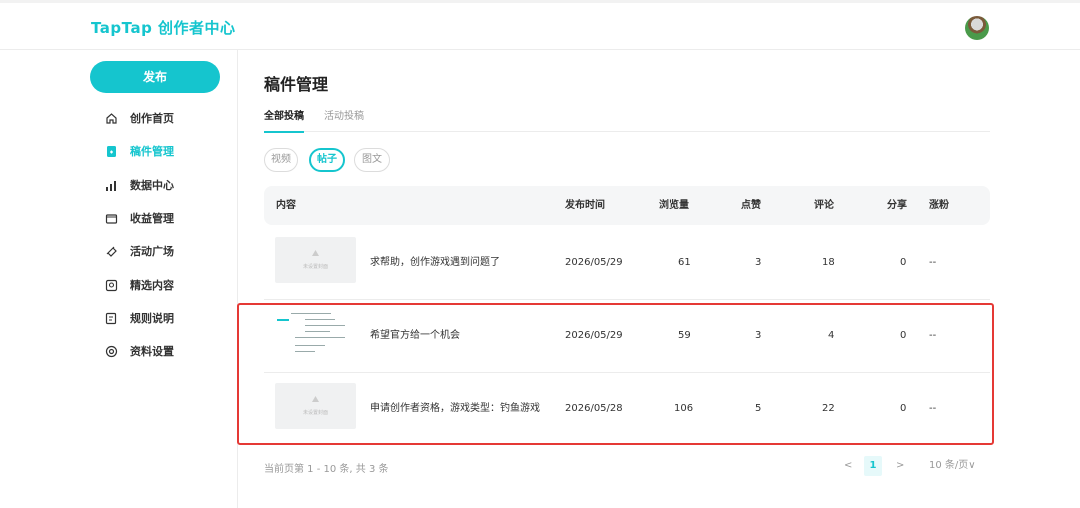 This screenshot has height=508, width=1080. Describe the element at coordinates (111, 118) in the screenshot. I see `home-icon` at that location.